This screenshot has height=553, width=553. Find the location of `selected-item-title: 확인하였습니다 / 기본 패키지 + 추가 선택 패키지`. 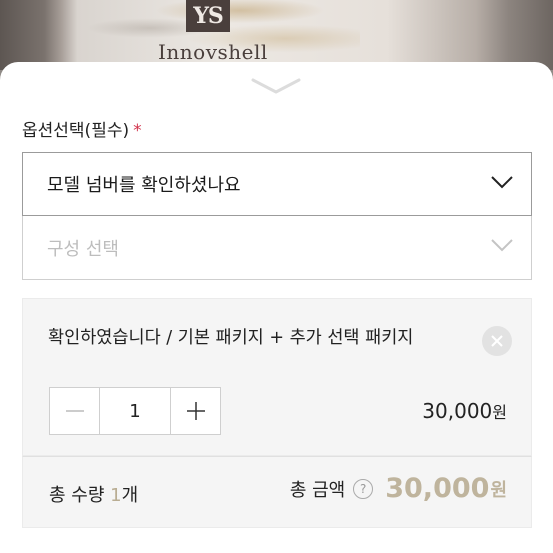

selected-item-title: 확인하였습니다 / 기본 패키지 + 추가 선택 패키지 is located at coordinates (231, 338).